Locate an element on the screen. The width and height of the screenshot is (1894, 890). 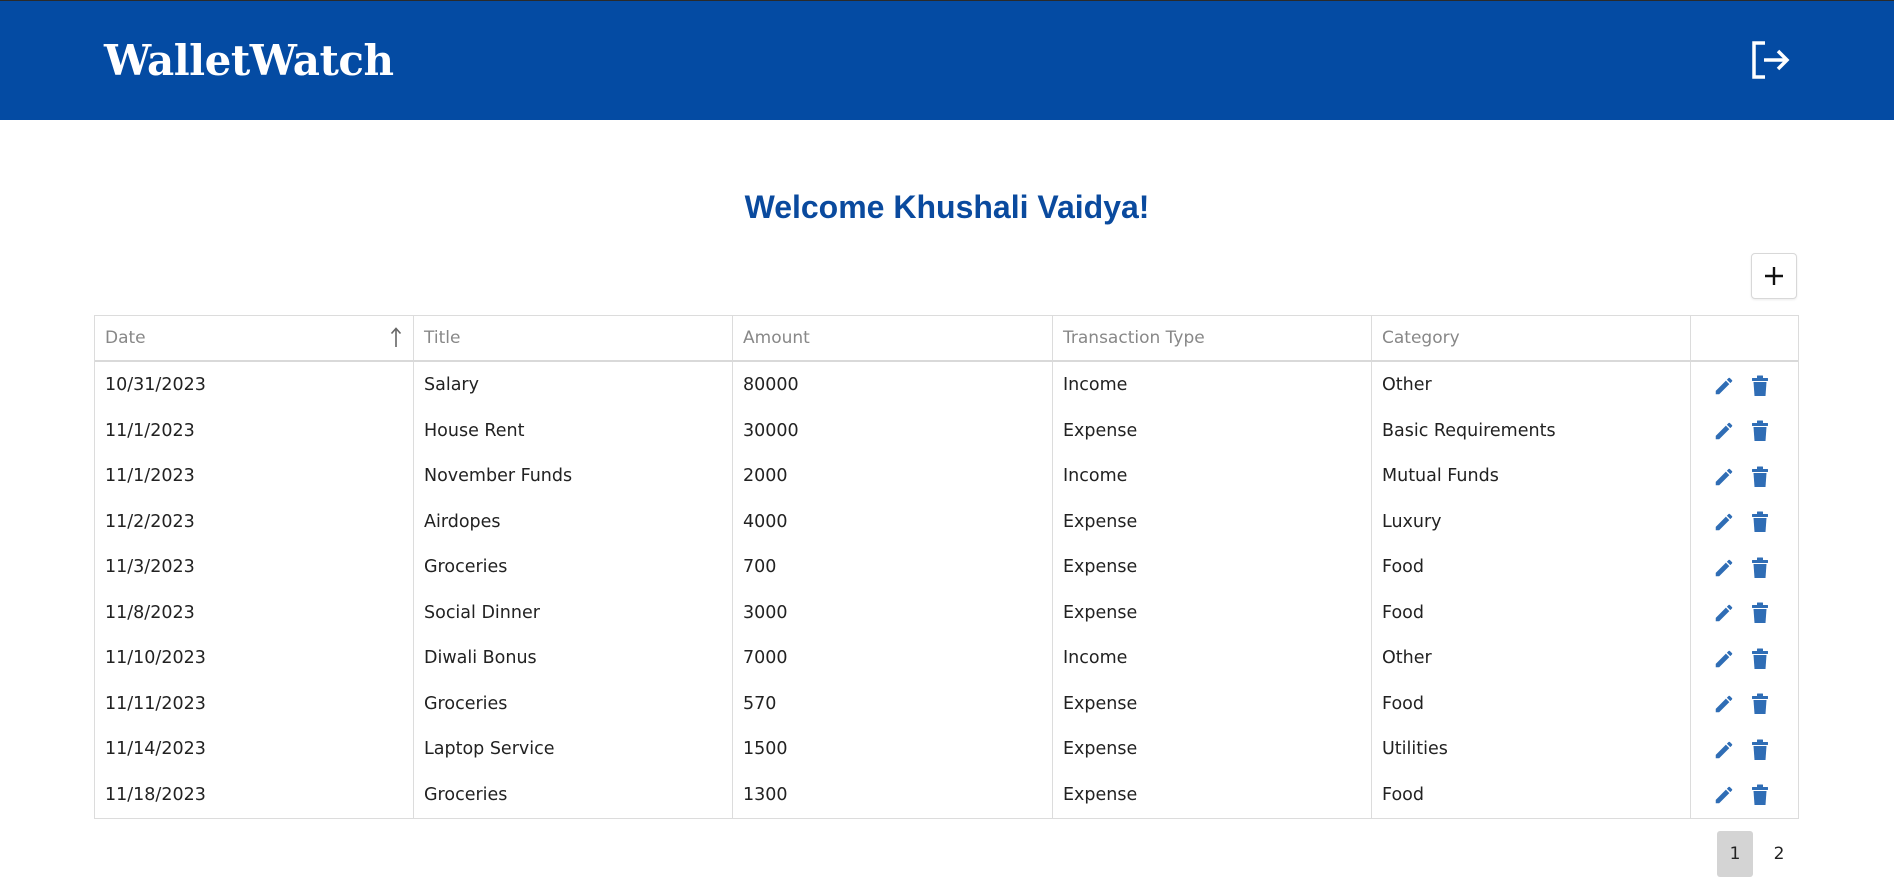
table-row: 11/2/2023 Airdopes 4000 Expense Luxury is located at coordinates (946, 523).